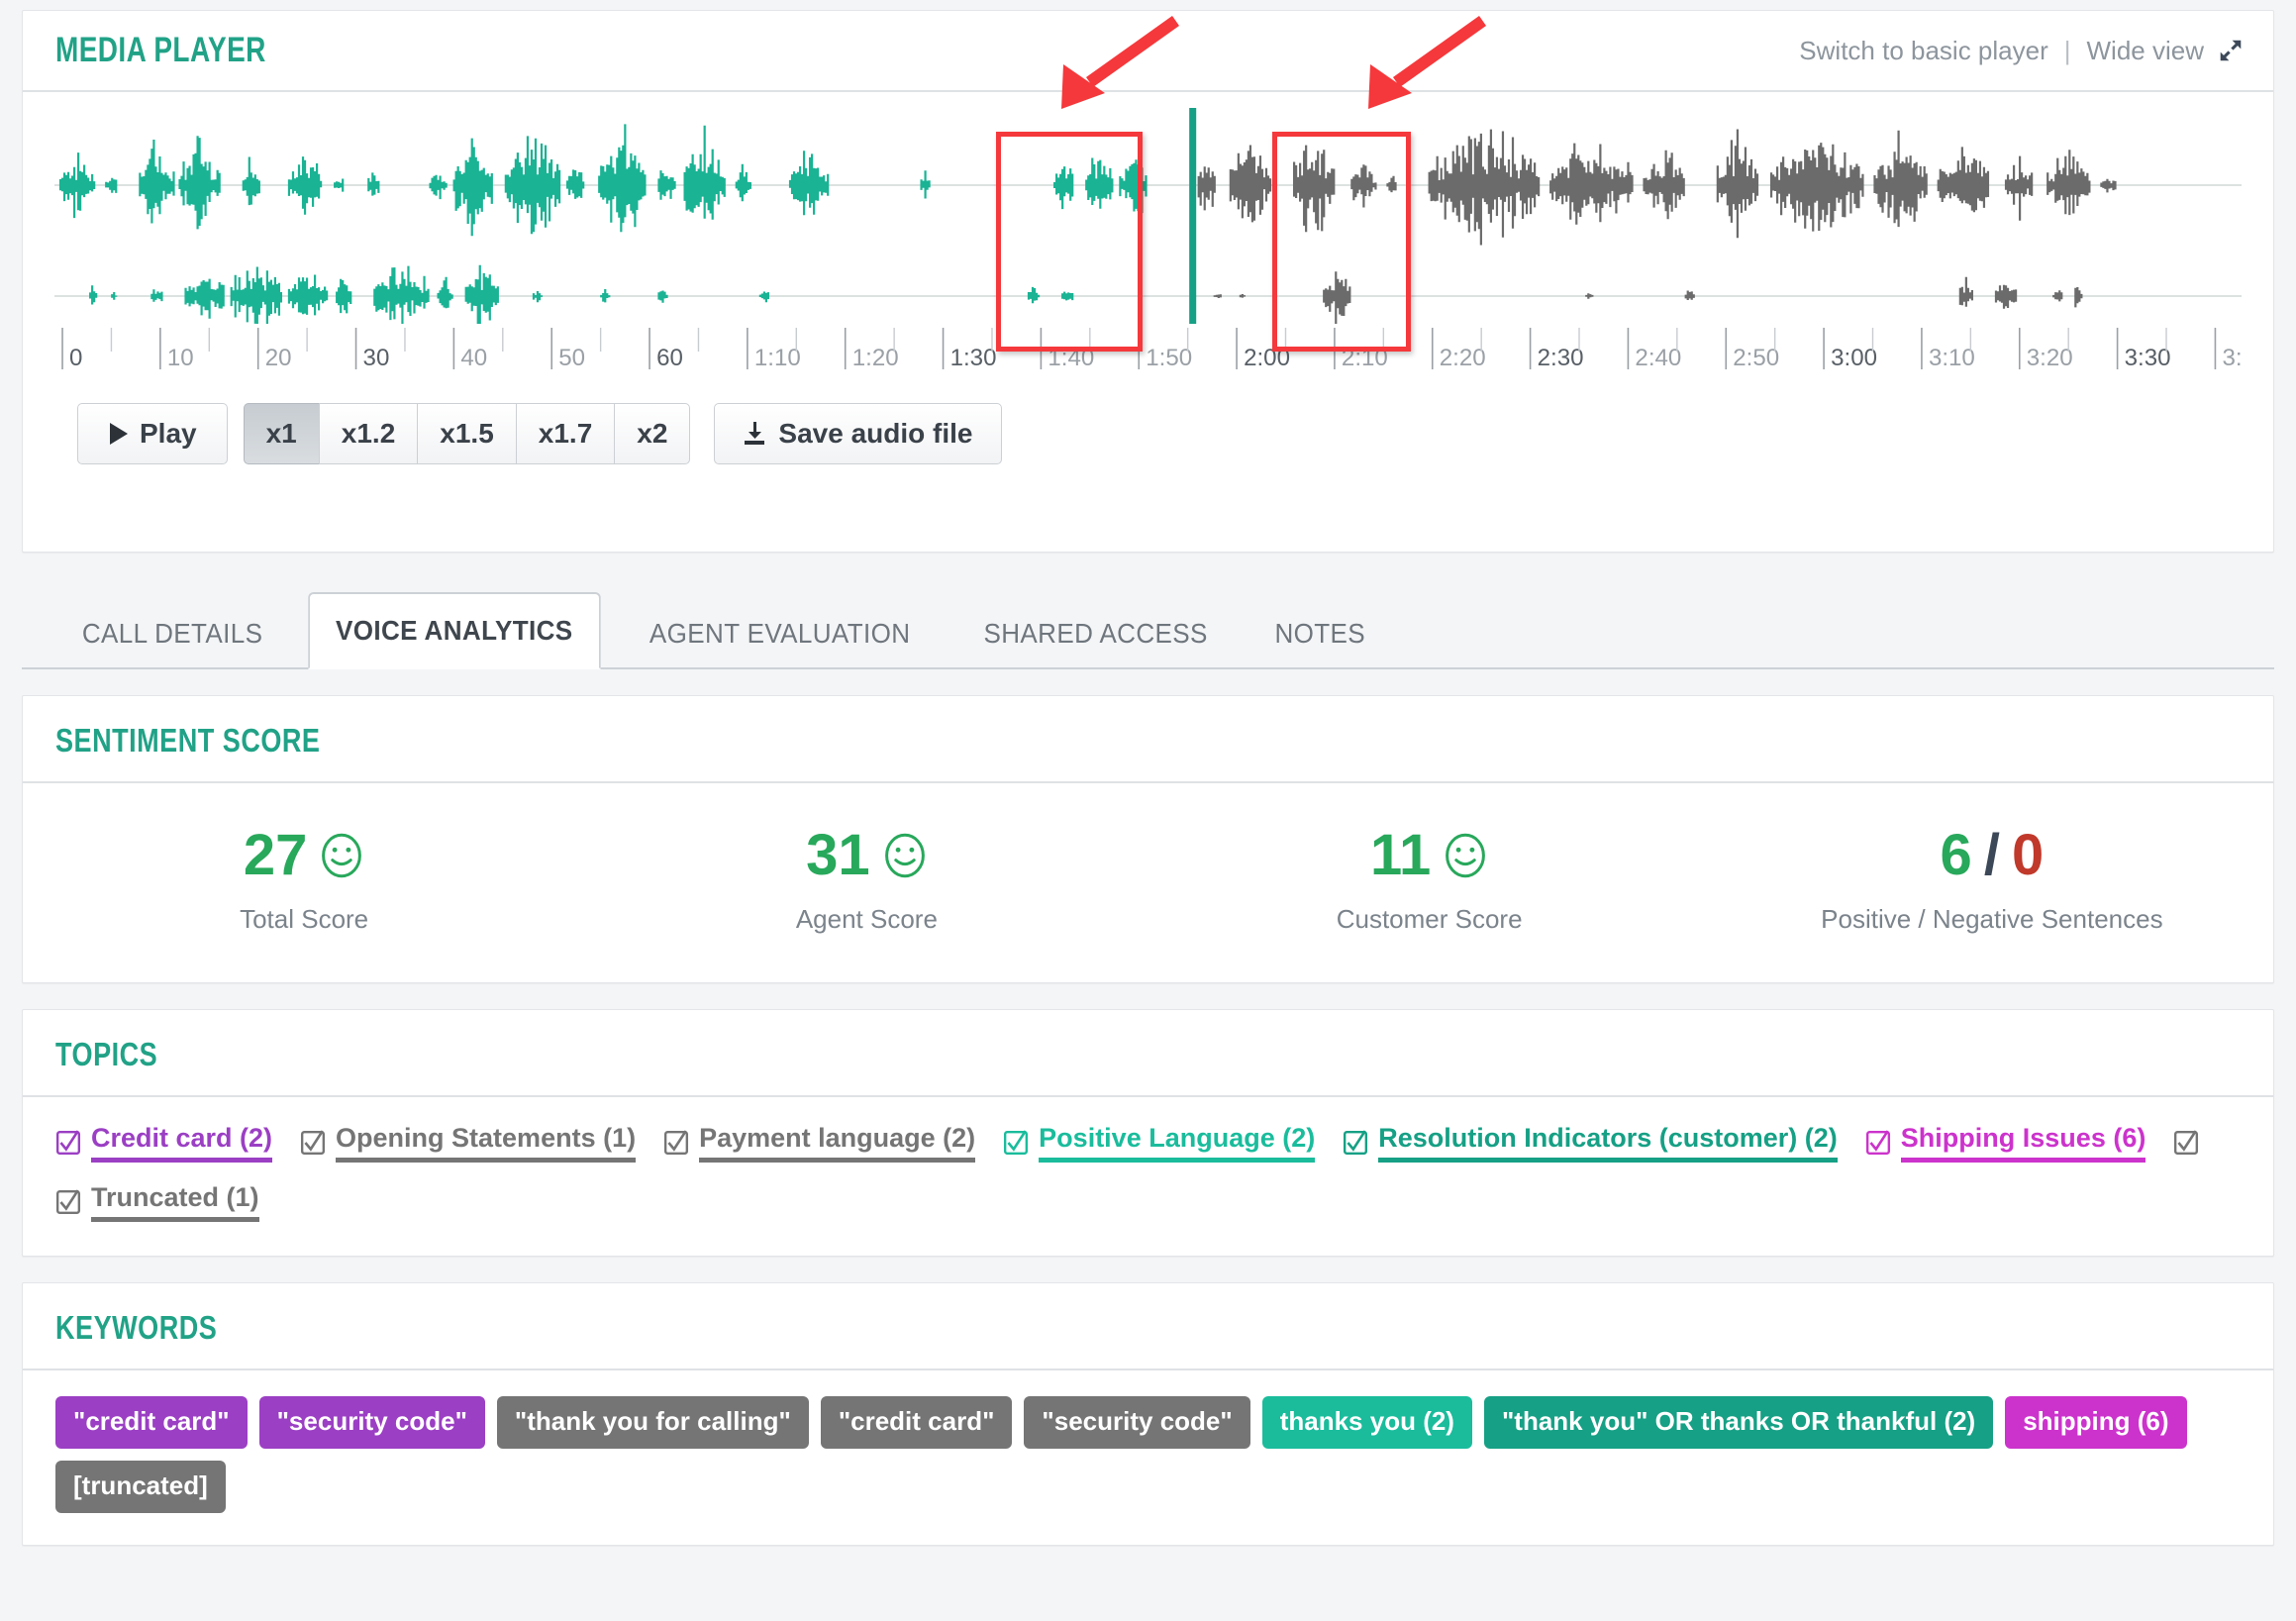 This screenshot has width=2296, height=1621. What do you see at coordinates (164, 1143) in the screenshot?
I see `topic-item: Credit card (2)` at bounding box center [164, 1143].